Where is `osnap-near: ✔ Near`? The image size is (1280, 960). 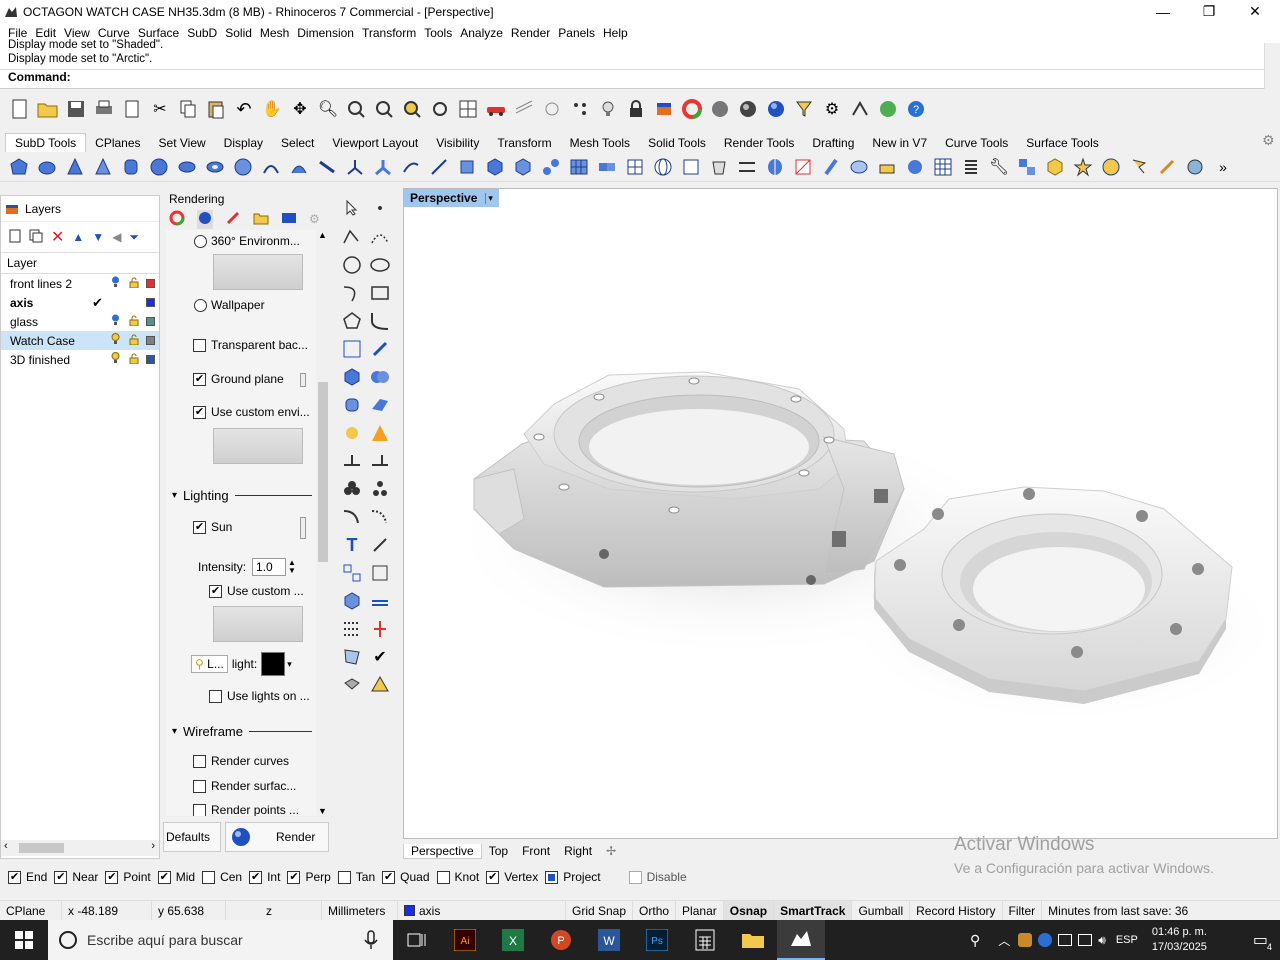
osnap-near: ✔ Near is located at coordinates (76, 877).